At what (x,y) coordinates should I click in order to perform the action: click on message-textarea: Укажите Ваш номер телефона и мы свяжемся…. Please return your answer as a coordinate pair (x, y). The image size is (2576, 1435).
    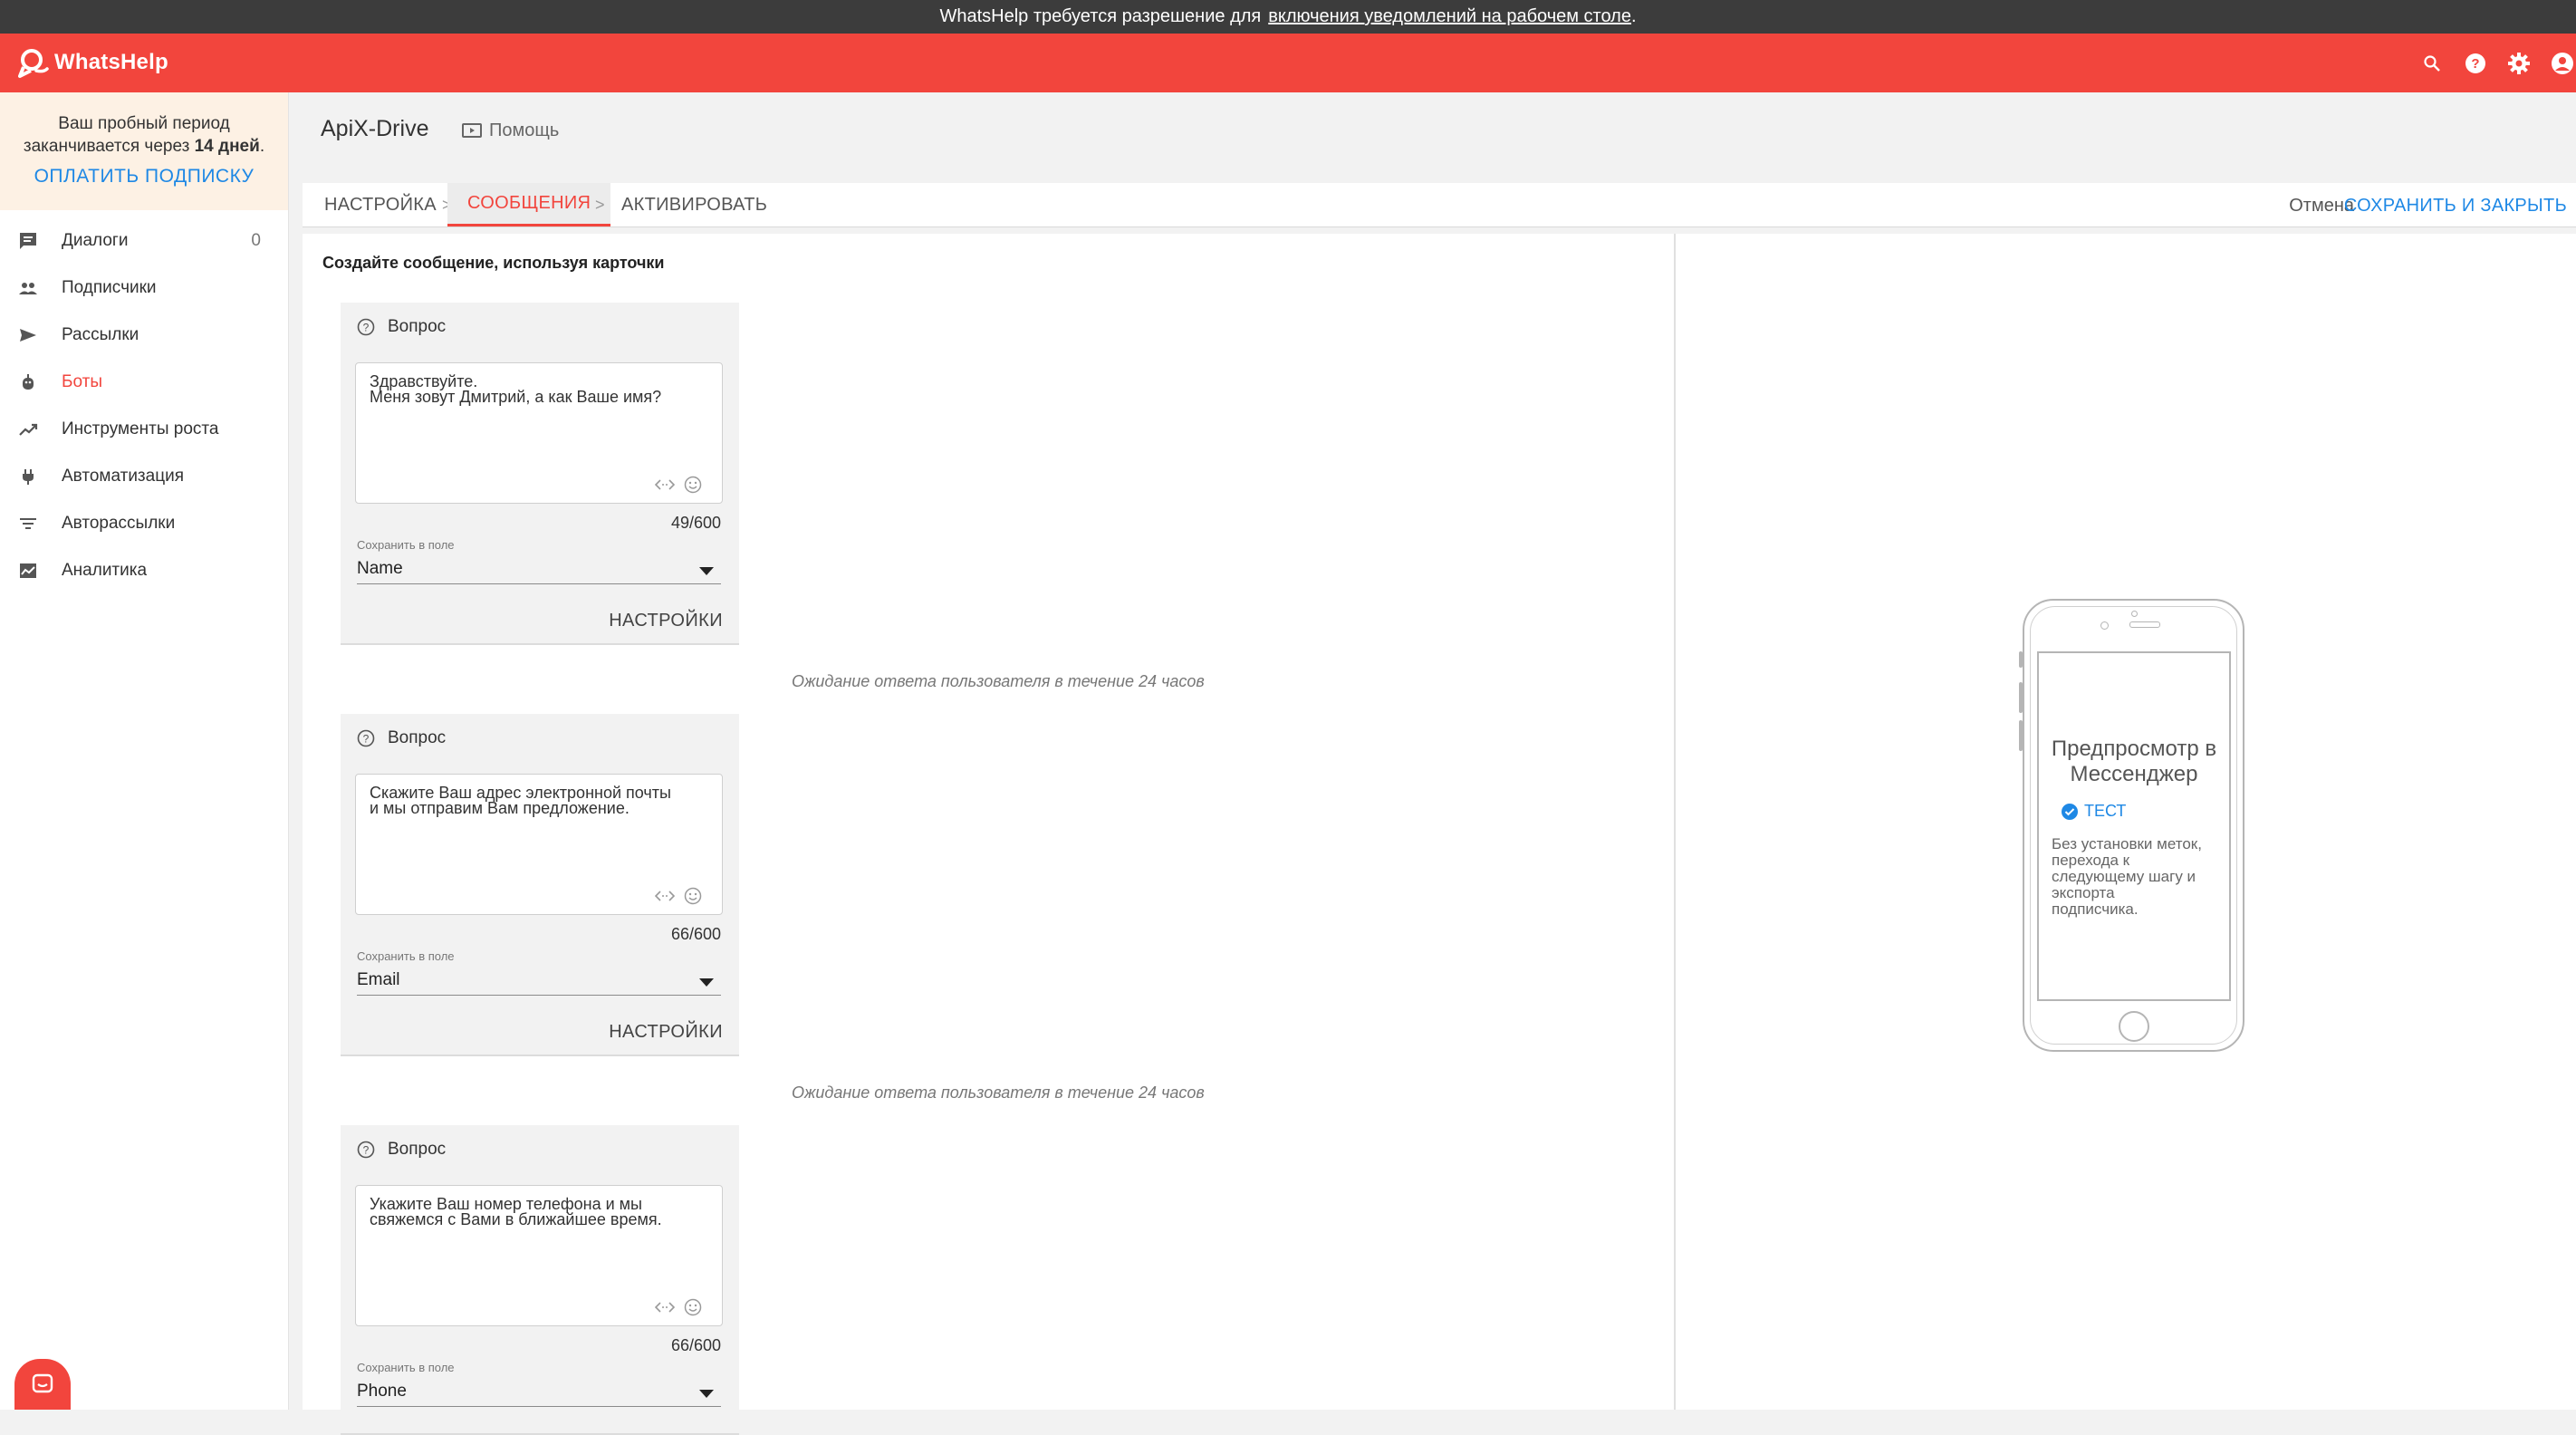
    Looking at the image, I should click on (539, 1255).